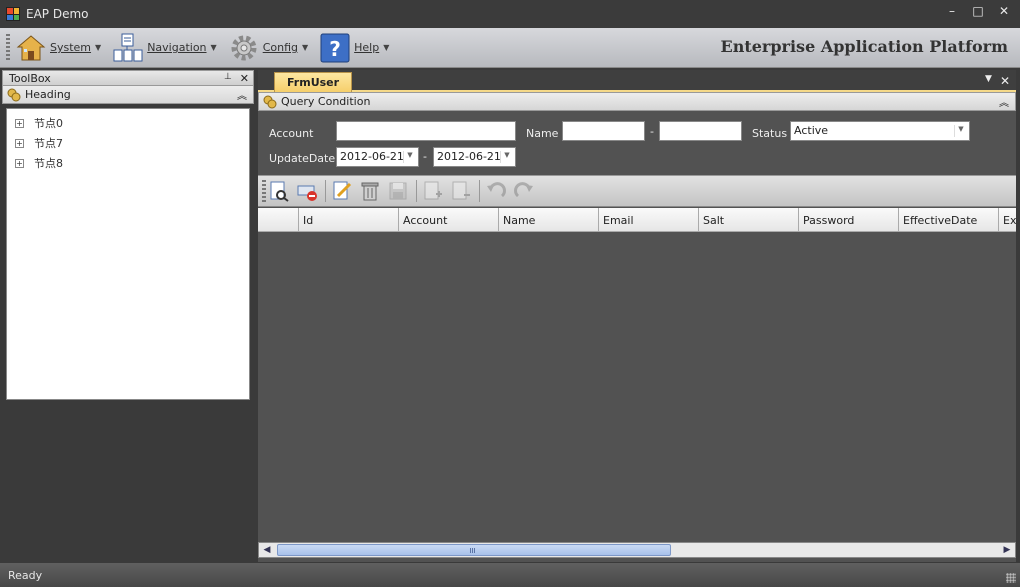  What do you see at coordinates (952, 11) in the screenshot?
I see `minimize-button: –` at bounding box center [952, 11].